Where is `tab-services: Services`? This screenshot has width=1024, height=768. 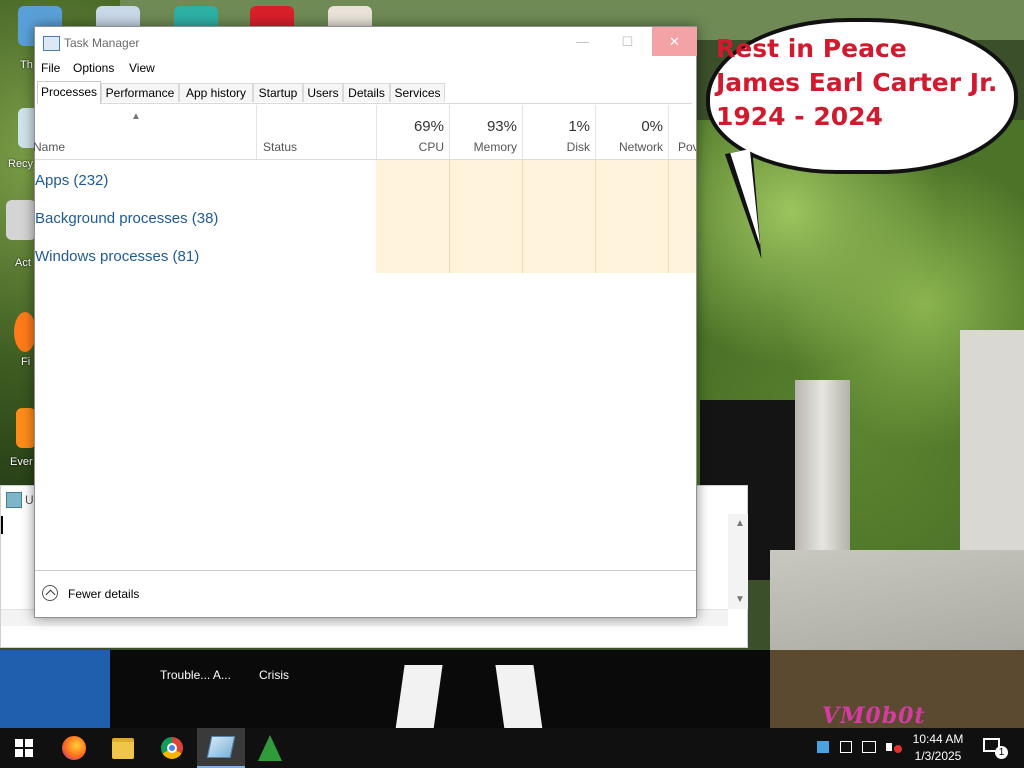 tab-services: Services is located at coordinates (417, 92).